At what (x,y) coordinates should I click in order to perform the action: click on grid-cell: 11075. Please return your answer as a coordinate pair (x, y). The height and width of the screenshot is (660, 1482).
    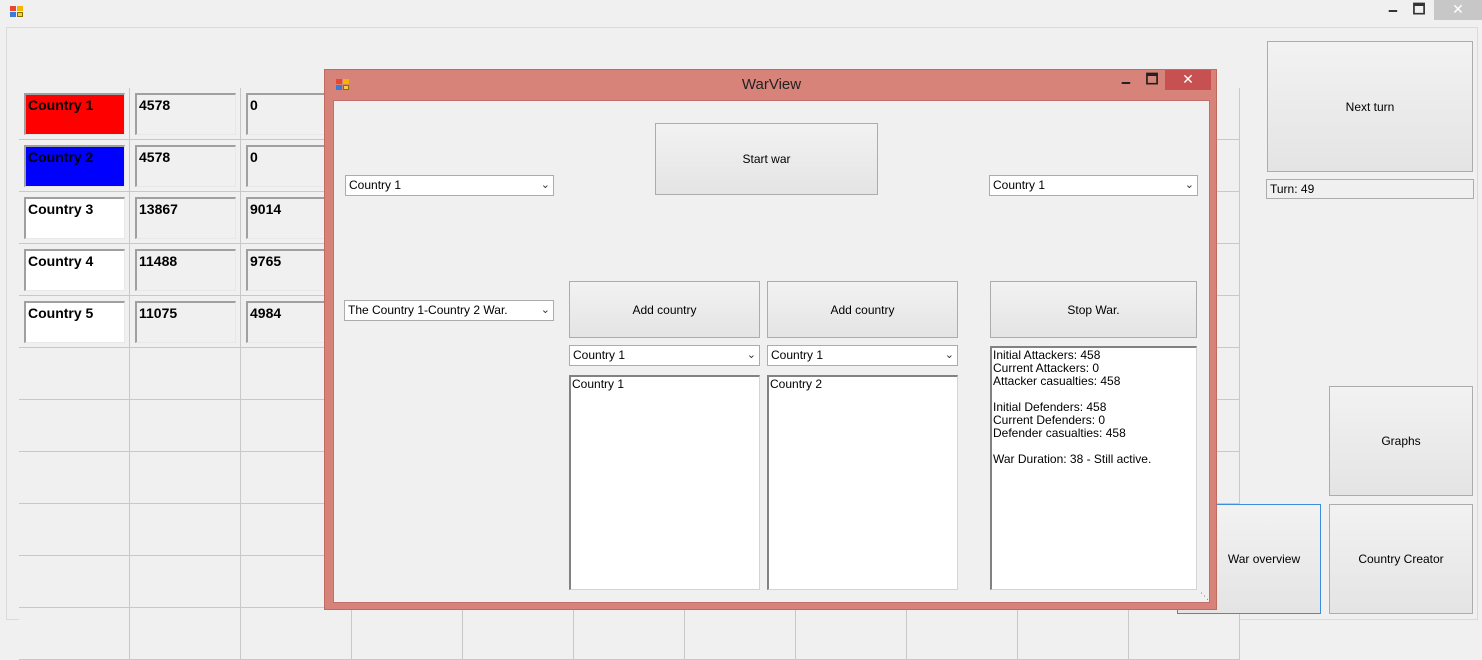
    Looking at the image, I should click on (185, 322).